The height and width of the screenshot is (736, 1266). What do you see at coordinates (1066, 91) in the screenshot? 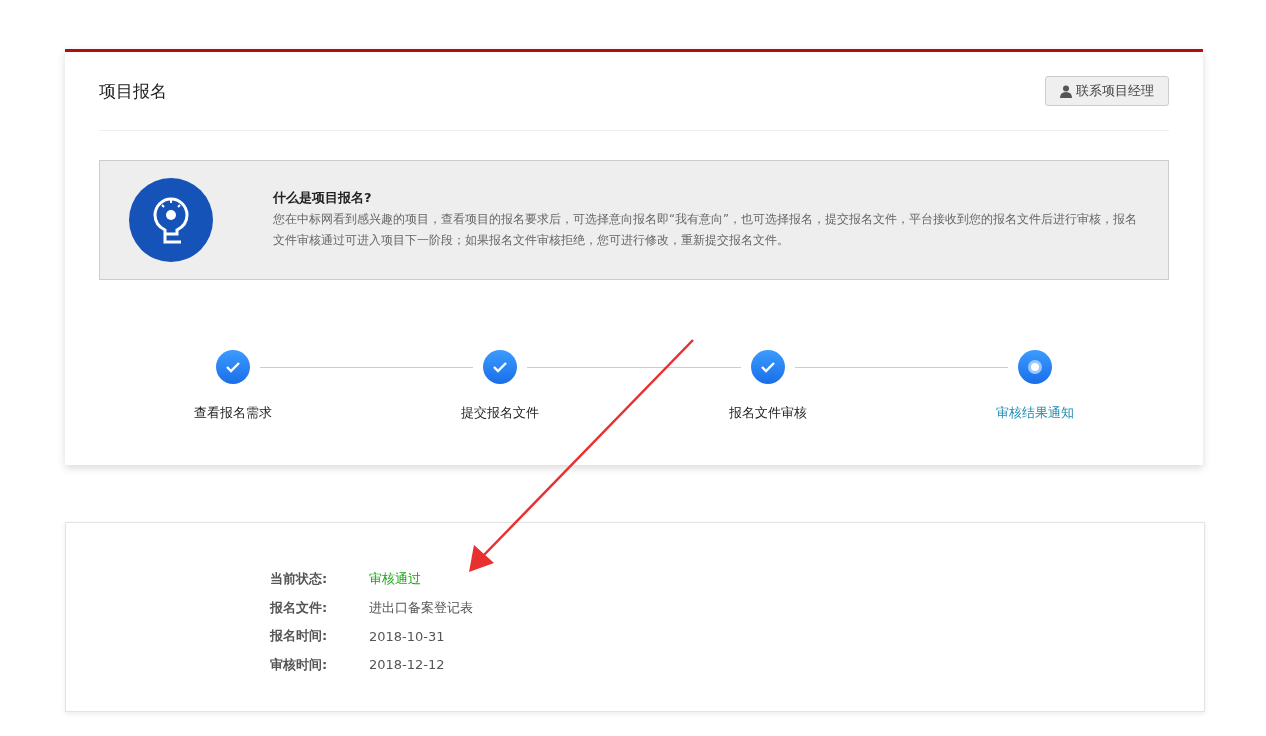
I see `person-icon` at bounding box center [1066, 91].